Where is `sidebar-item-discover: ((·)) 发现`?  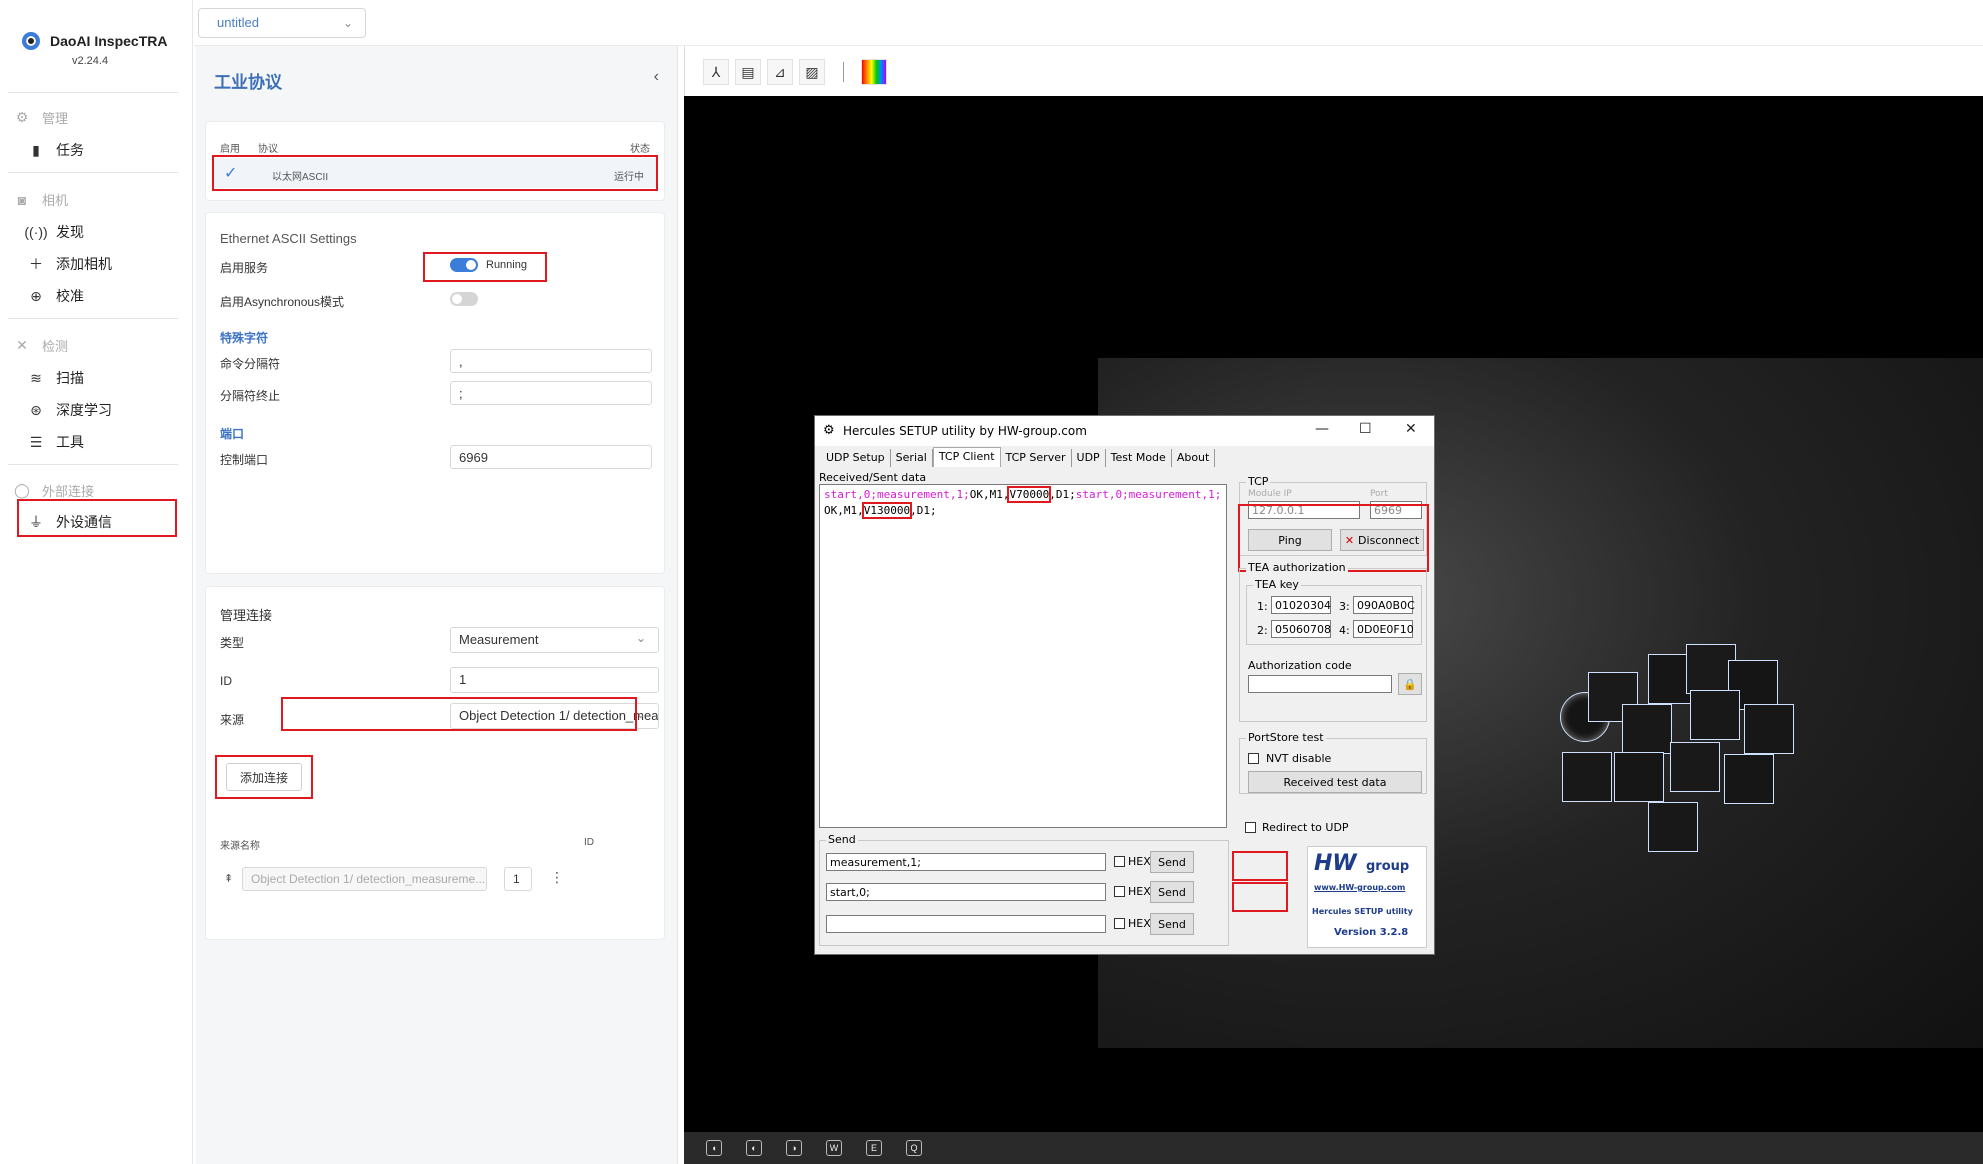 sidebar-item-discover: ((·)) 发现 is located at coordinates (54, 232).